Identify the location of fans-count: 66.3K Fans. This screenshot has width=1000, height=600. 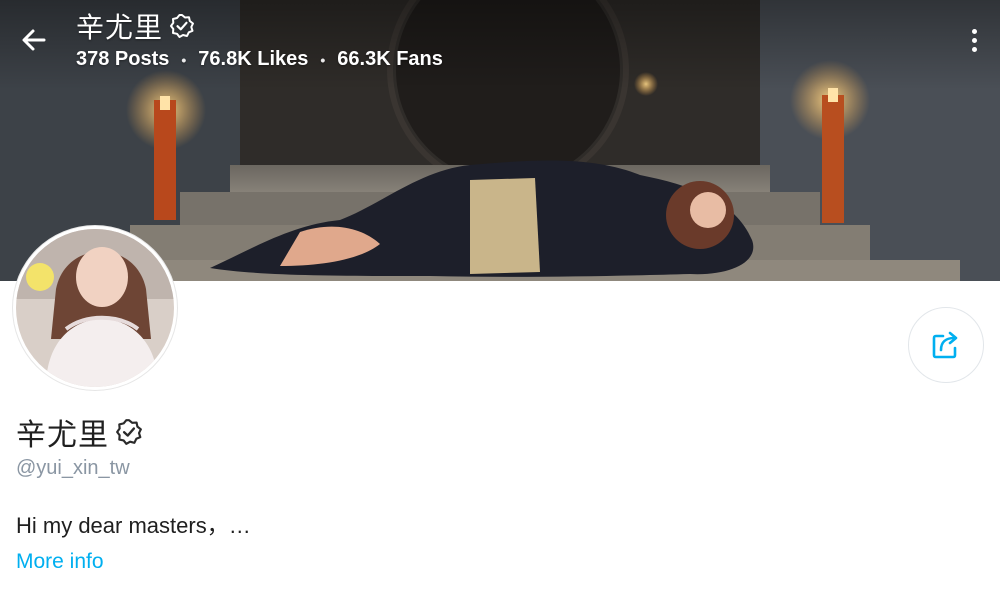
(390, 59).